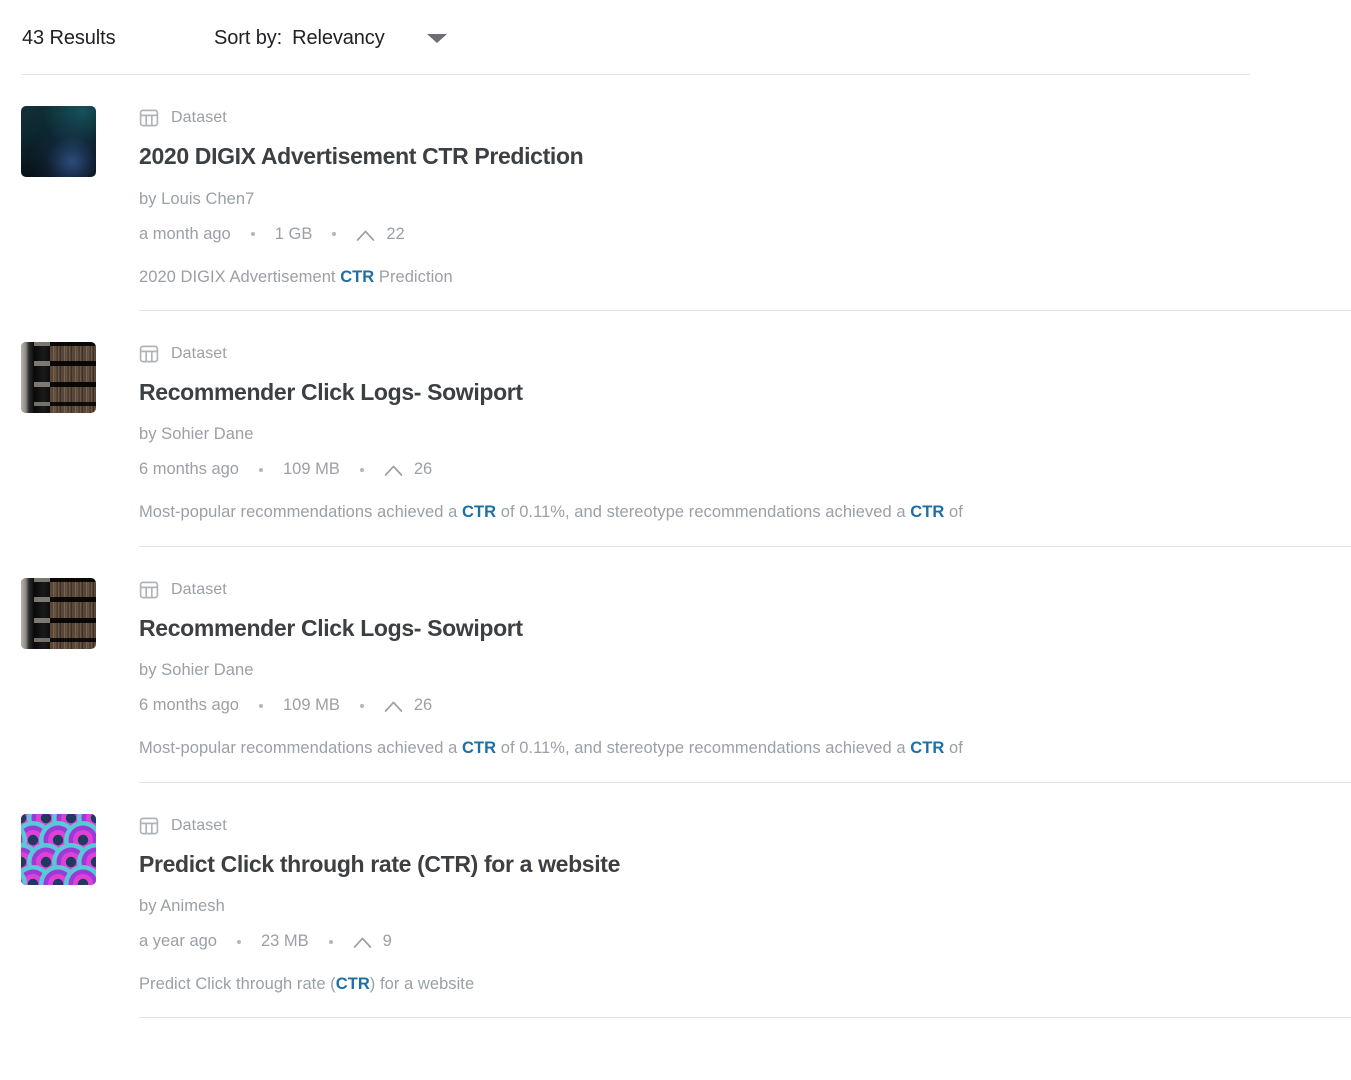 This screenshot has width=1351, height=1080. I want to click on result-updated: a year ago, so click(178, 941).